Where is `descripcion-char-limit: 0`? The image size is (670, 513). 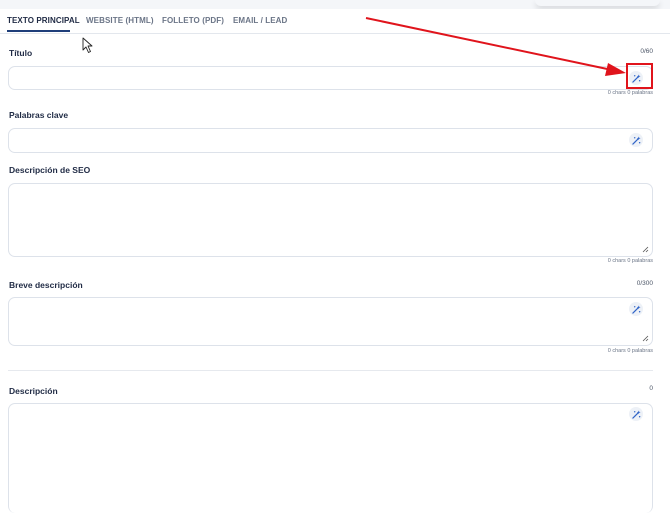 descripcion-char-limit: 0 is located at coordinates (651, 388).